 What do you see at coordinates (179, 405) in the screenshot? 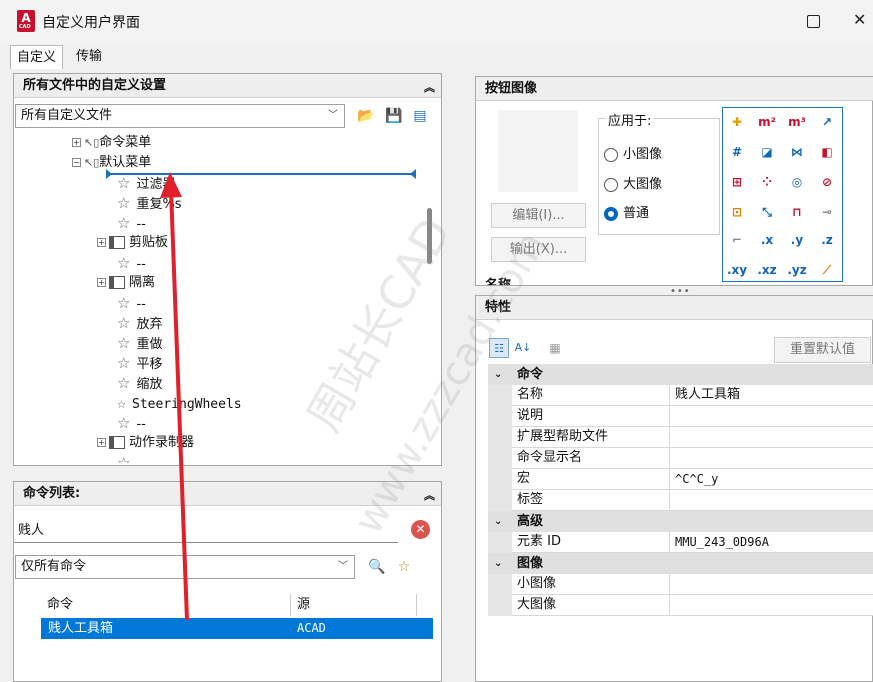
I see `drag-arrow-shaft` at bounding box center [179, 405].